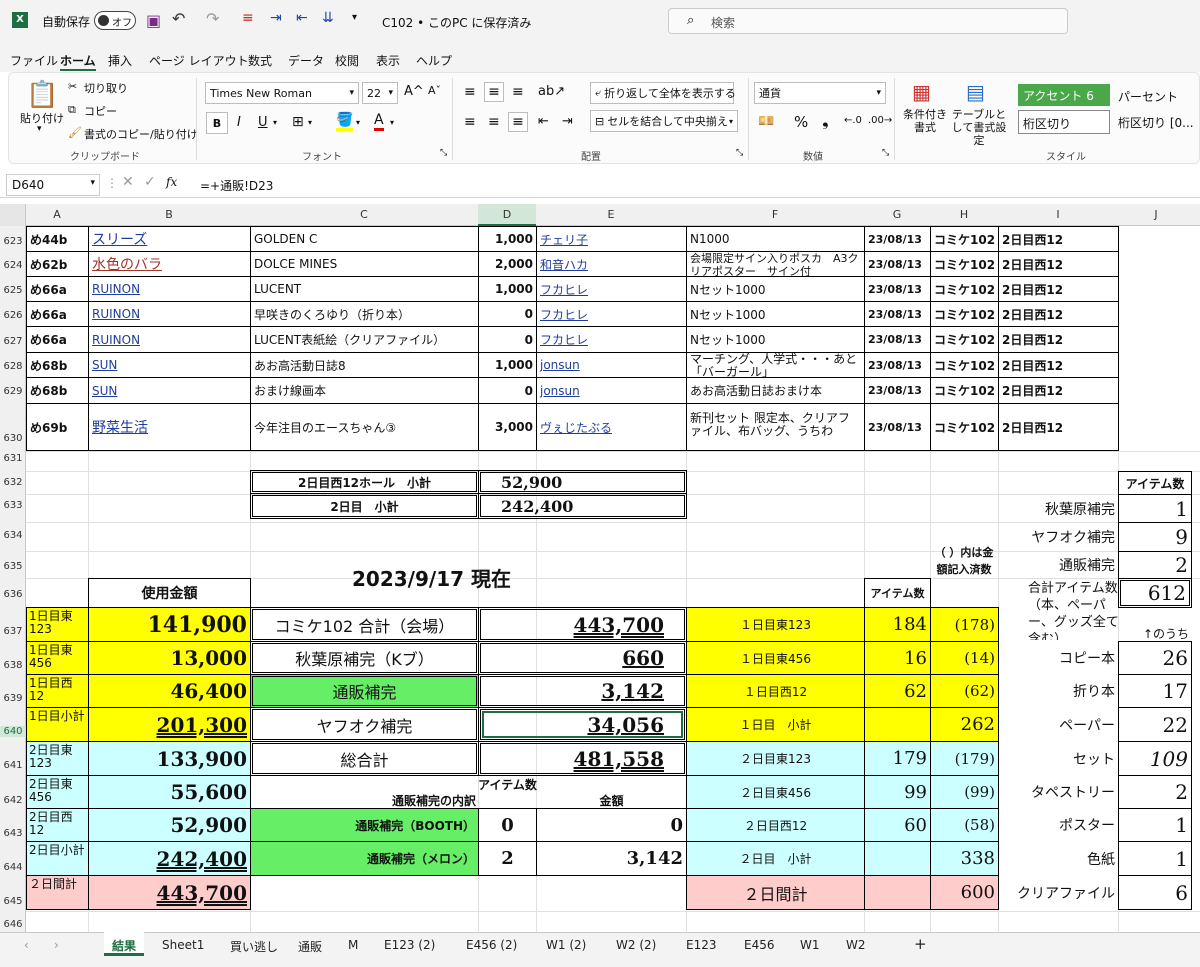 Image resolution: width=1200 pixels, height=967 pixels. Describe the element at coordinates (507, 858) in the screenshot. I see `mail-order-count: 2` at that location.